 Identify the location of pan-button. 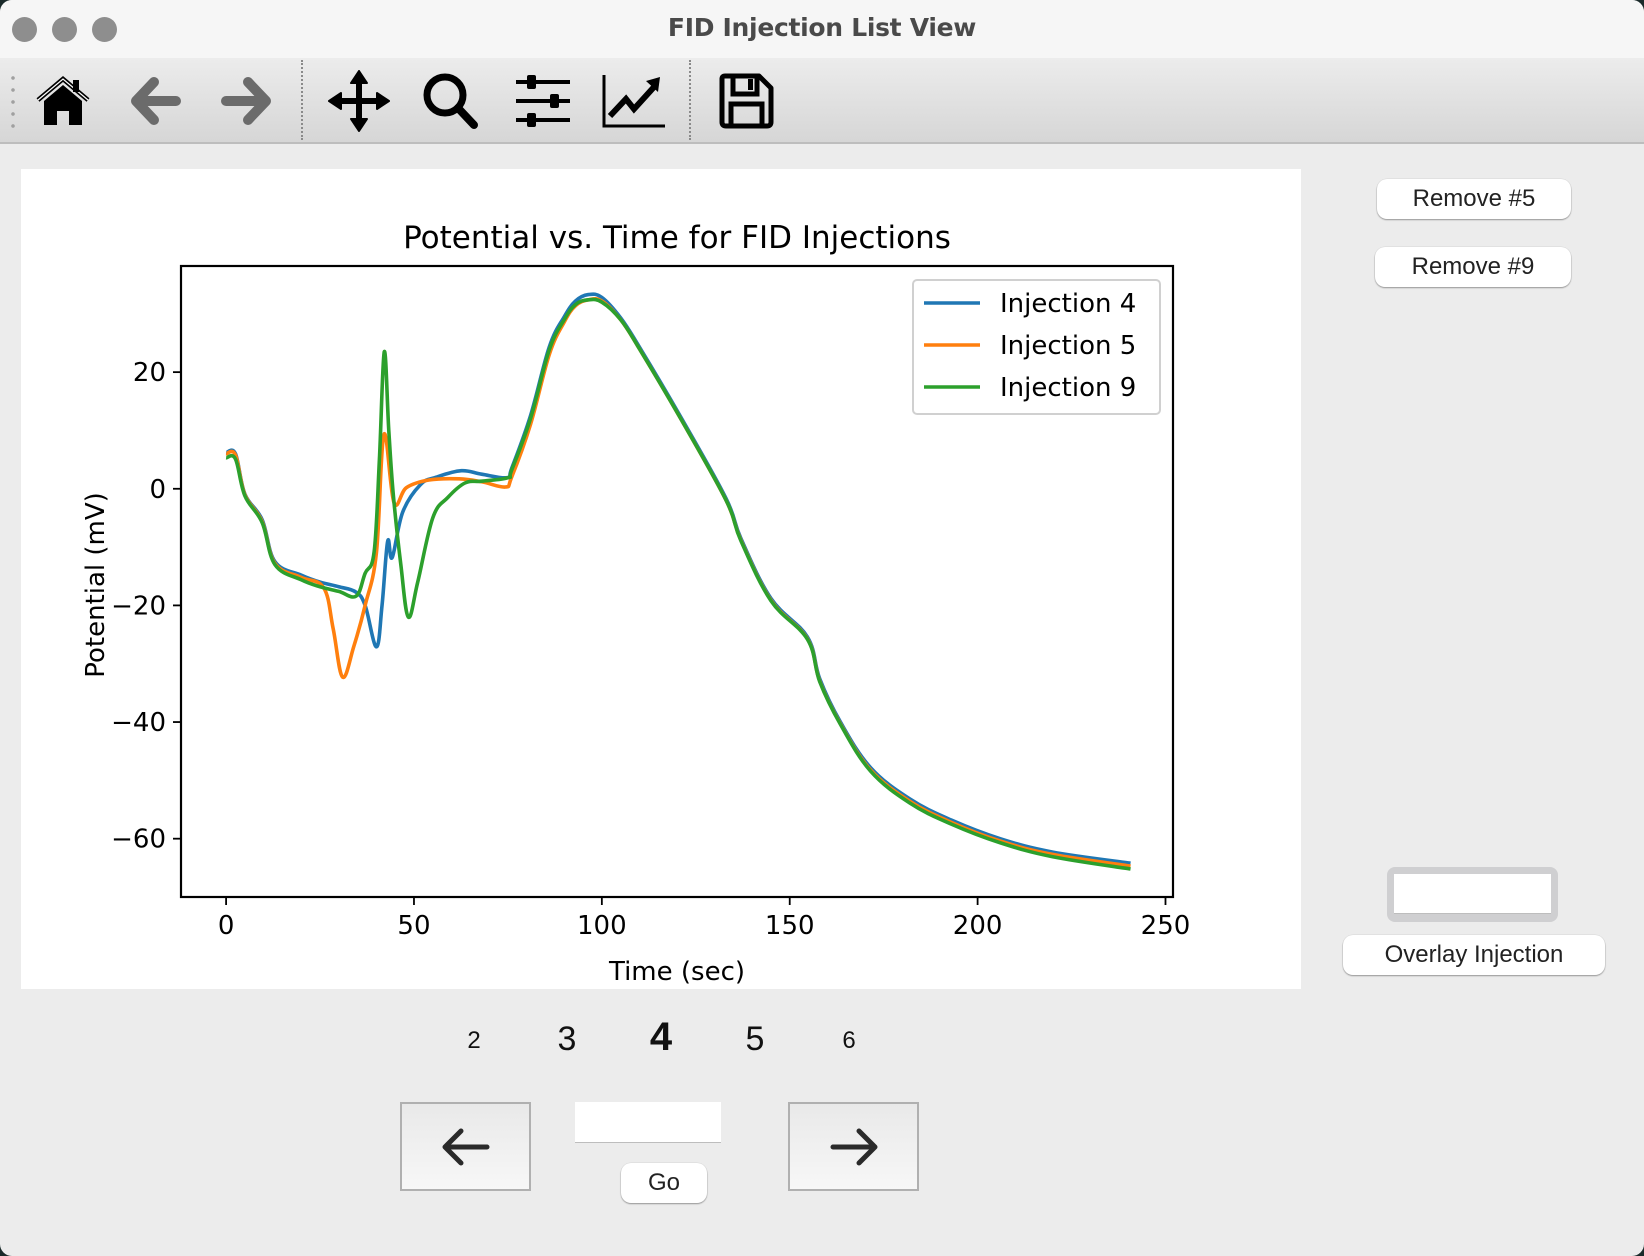
(359, 101).